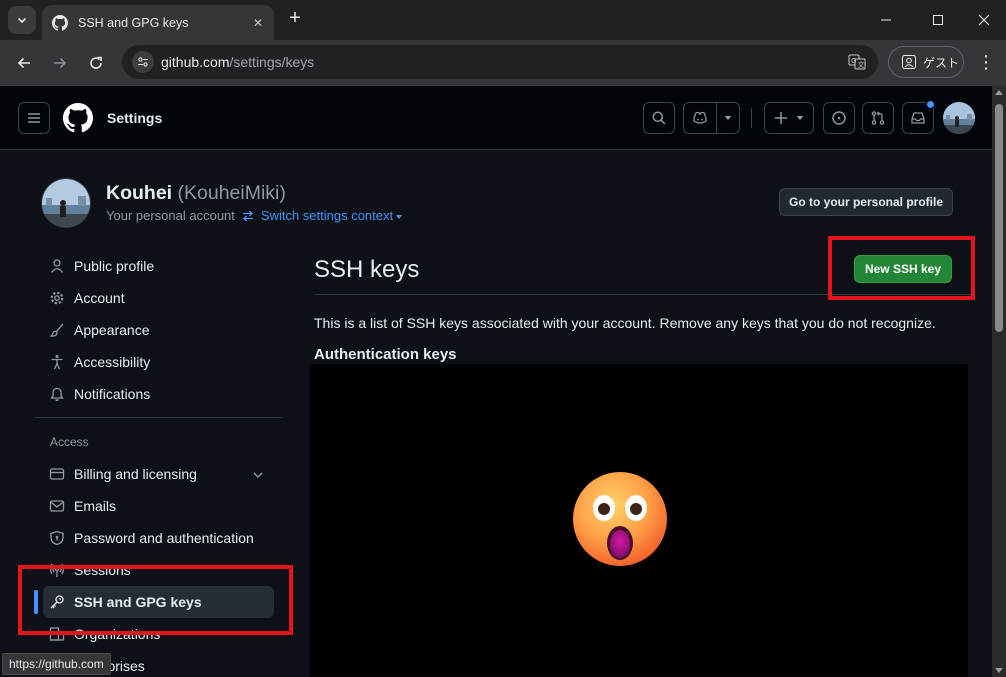 The width and height of the screenshot is (1006, 677). Describe the element at coordinates (999, 381) in the screenshot. I see `page-scrollbar` at that location.